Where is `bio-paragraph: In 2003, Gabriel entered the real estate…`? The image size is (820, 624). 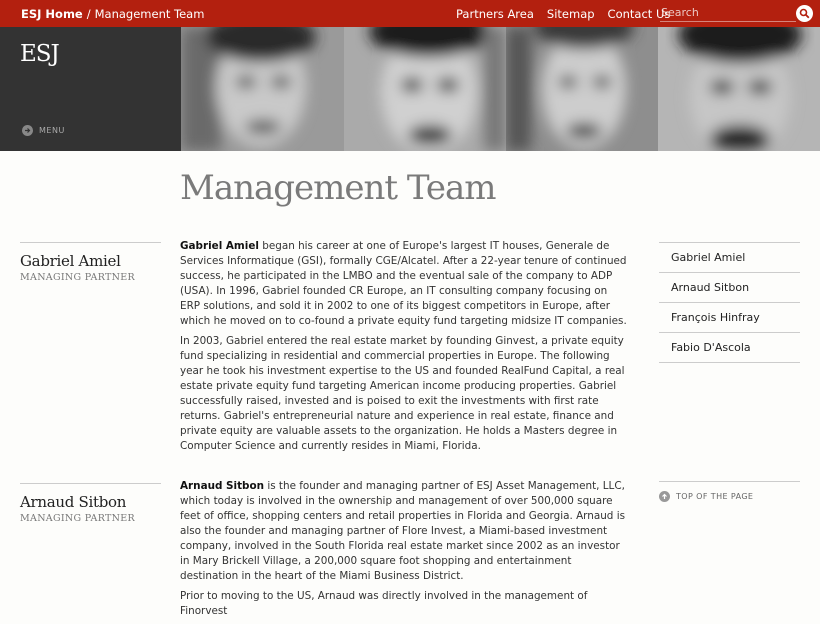
bio-paragraph: In 2003, Gabriel entered the real estate… is located at coordinates (404, 394).